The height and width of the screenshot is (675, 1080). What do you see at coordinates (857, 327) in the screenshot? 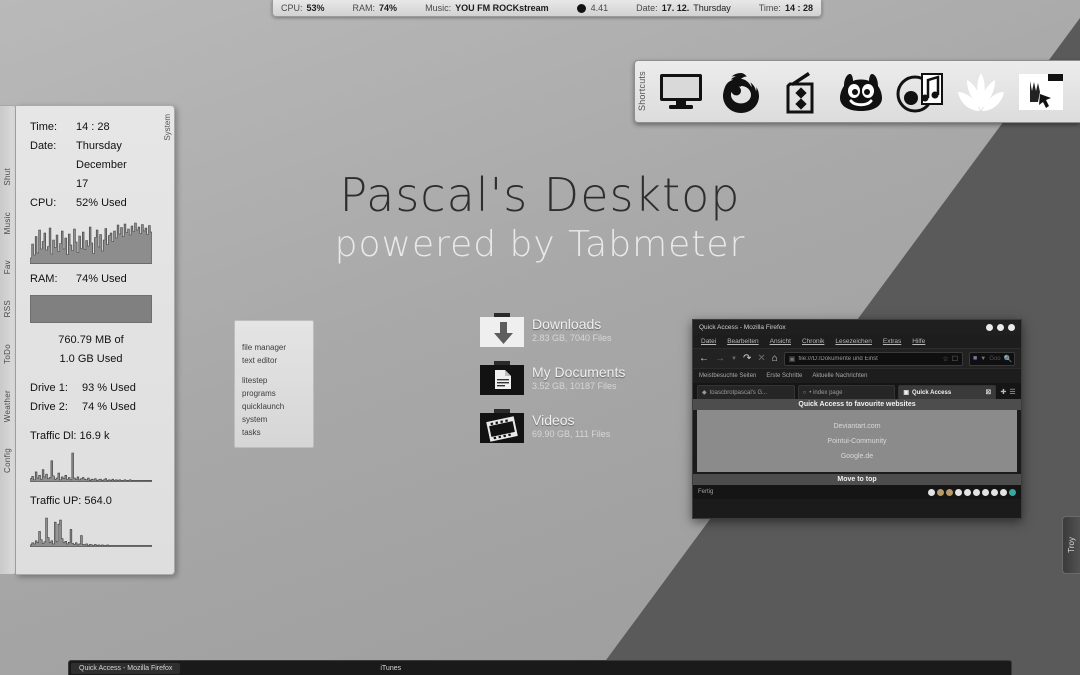
I see `firefox-titlebar: Quick Access - Mozilla Firefox` at bounding box center [857, 327].